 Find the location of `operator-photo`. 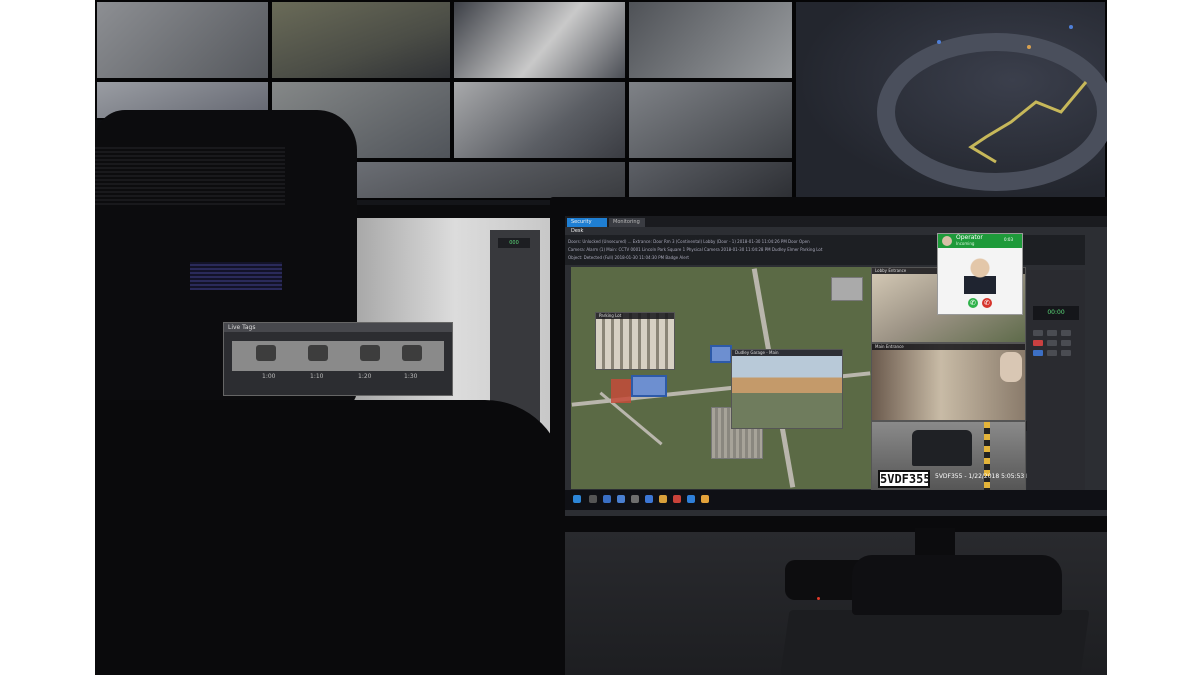

operator-photo is located at coordinates (980, 274).